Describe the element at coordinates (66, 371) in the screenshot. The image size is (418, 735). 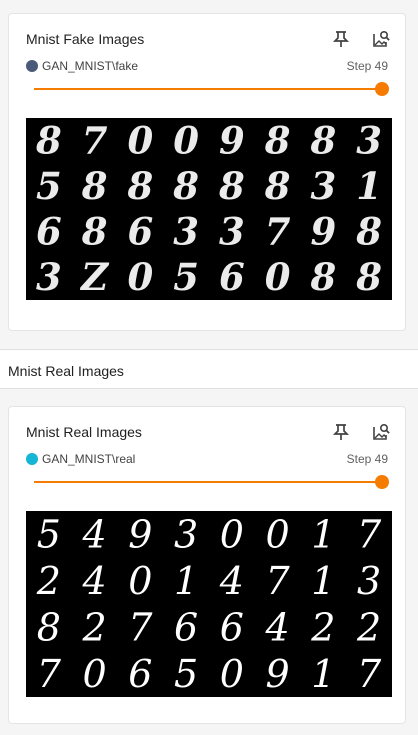
I see `section-title: Mnist Real Images` at that location.